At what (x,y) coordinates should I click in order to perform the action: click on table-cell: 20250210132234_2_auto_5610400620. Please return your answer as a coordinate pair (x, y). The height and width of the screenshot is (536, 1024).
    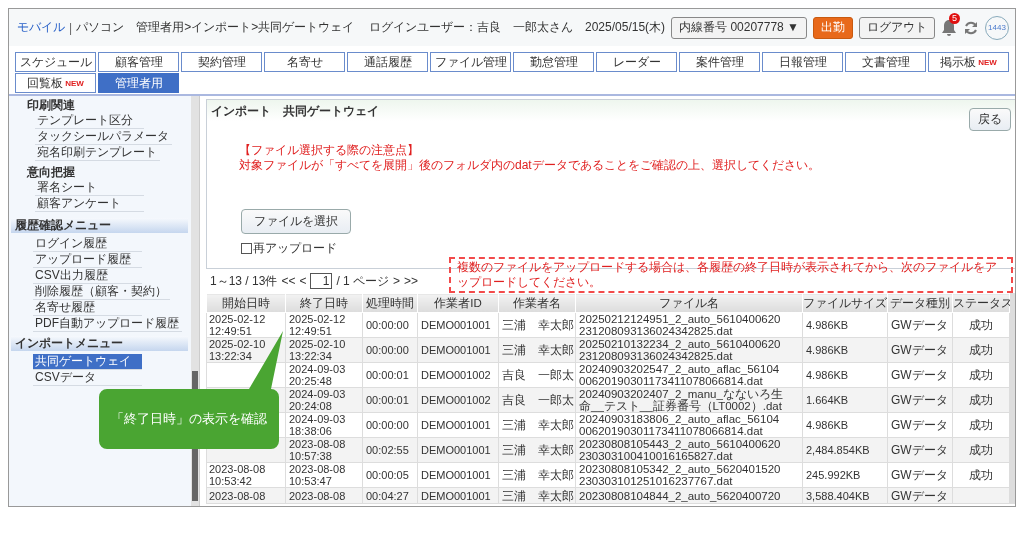
    Looking at the image, I should click on (680, 344).